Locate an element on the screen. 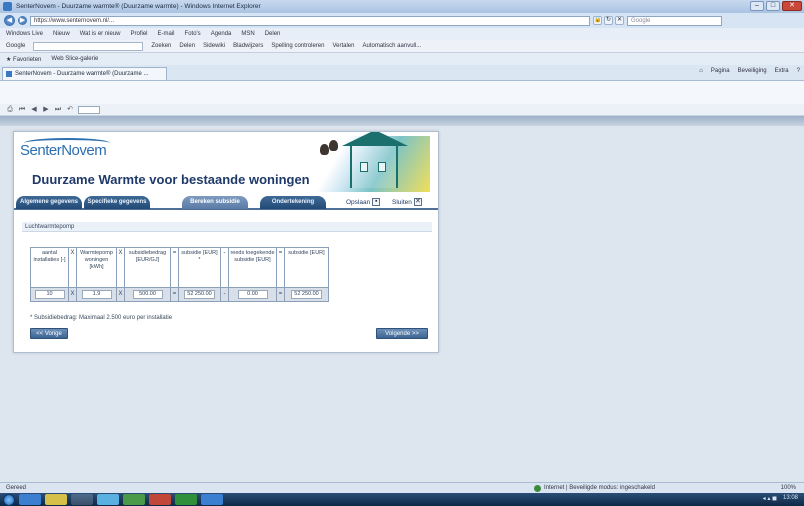  print-icon: ⎙ is located at coordinates (10, 110).